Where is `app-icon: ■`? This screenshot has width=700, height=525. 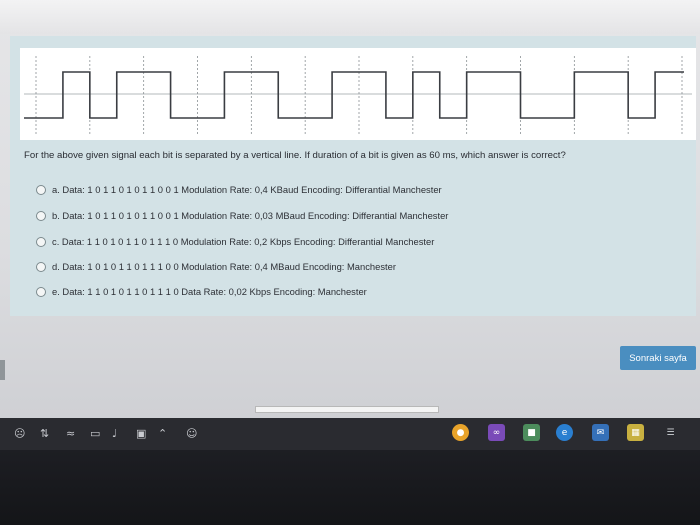 app-icon: ■ is located at coordinates (531, 432).